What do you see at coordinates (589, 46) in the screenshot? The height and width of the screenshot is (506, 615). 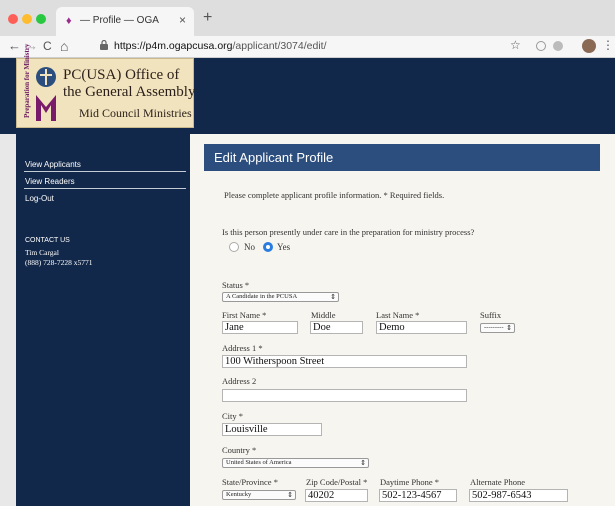 I see `profile-avatar` at bounding box center [589, 46].